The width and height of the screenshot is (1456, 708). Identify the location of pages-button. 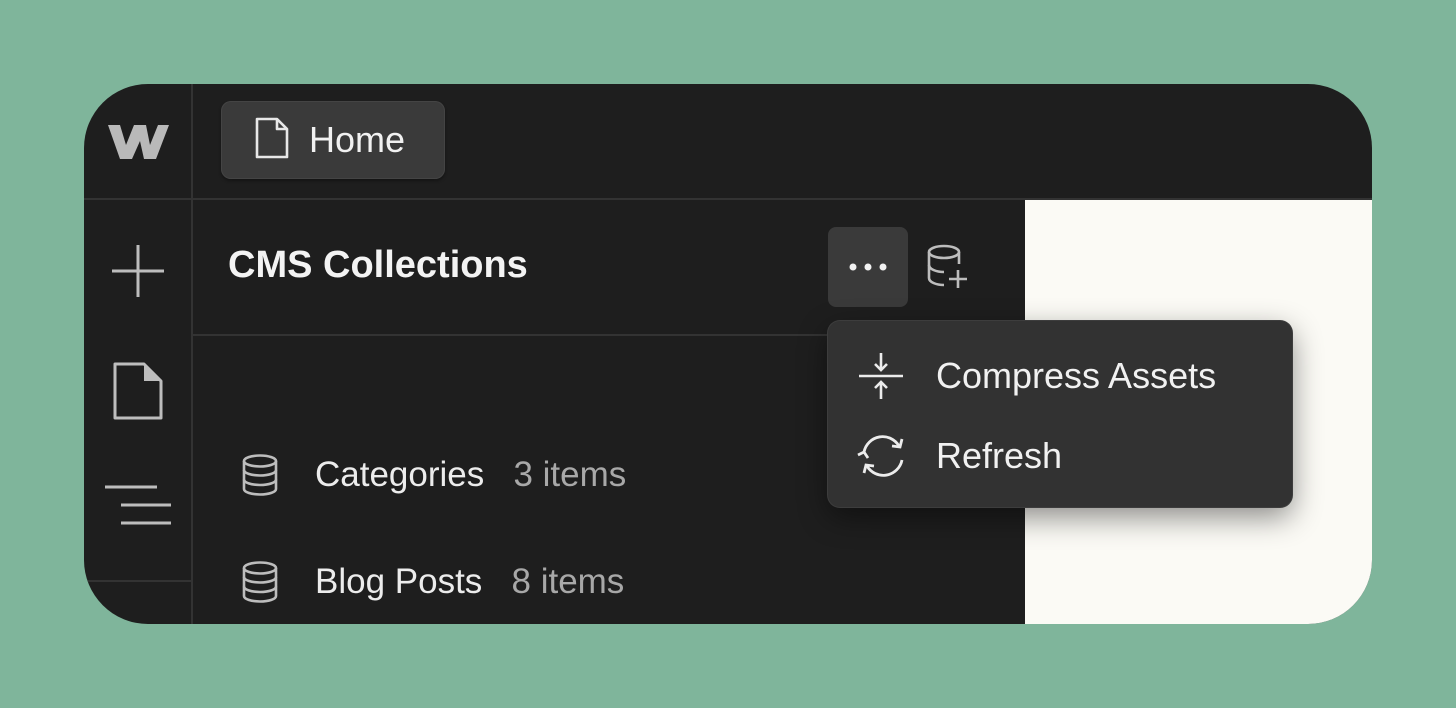
(137, 391).